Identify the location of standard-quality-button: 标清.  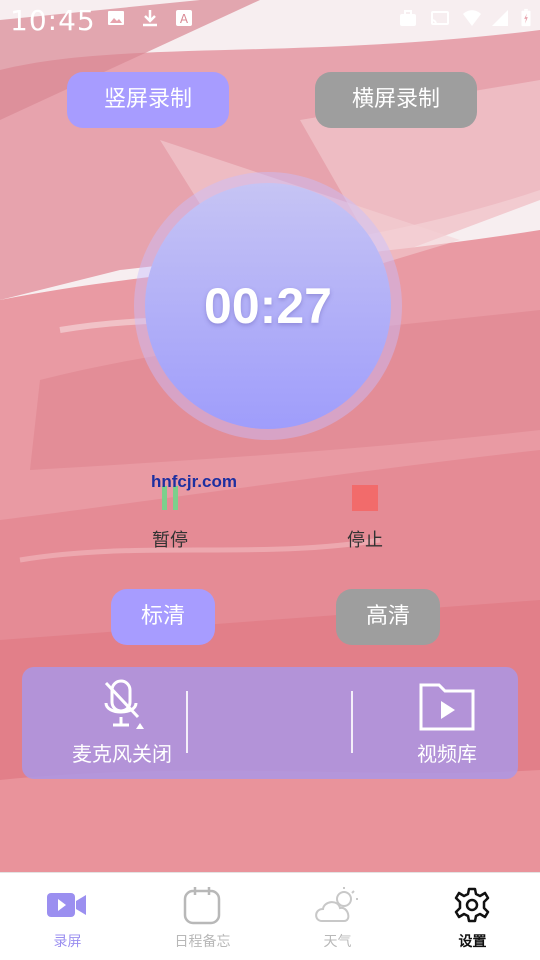
(163, 617).